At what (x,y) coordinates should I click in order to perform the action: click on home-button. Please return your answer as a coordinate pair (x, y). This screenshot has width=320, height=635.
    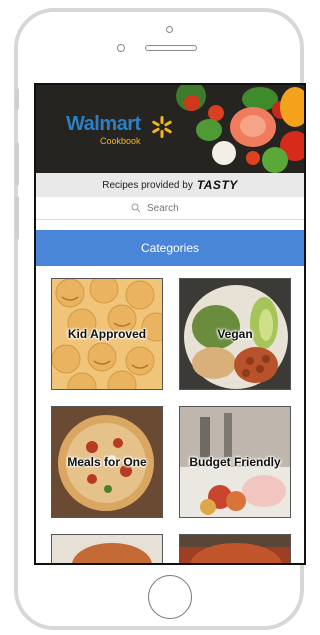
    Looking at the image, I should click on (170, 597).